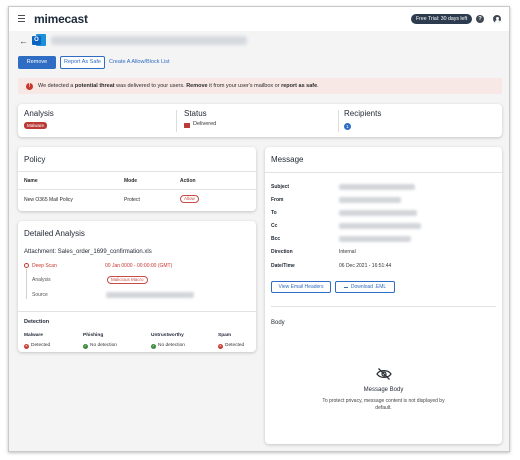  Describe the element at coordinates (168, 346) in the screenshot. I see `detection-untrustworthy-value: ✓ No detection` at that location.